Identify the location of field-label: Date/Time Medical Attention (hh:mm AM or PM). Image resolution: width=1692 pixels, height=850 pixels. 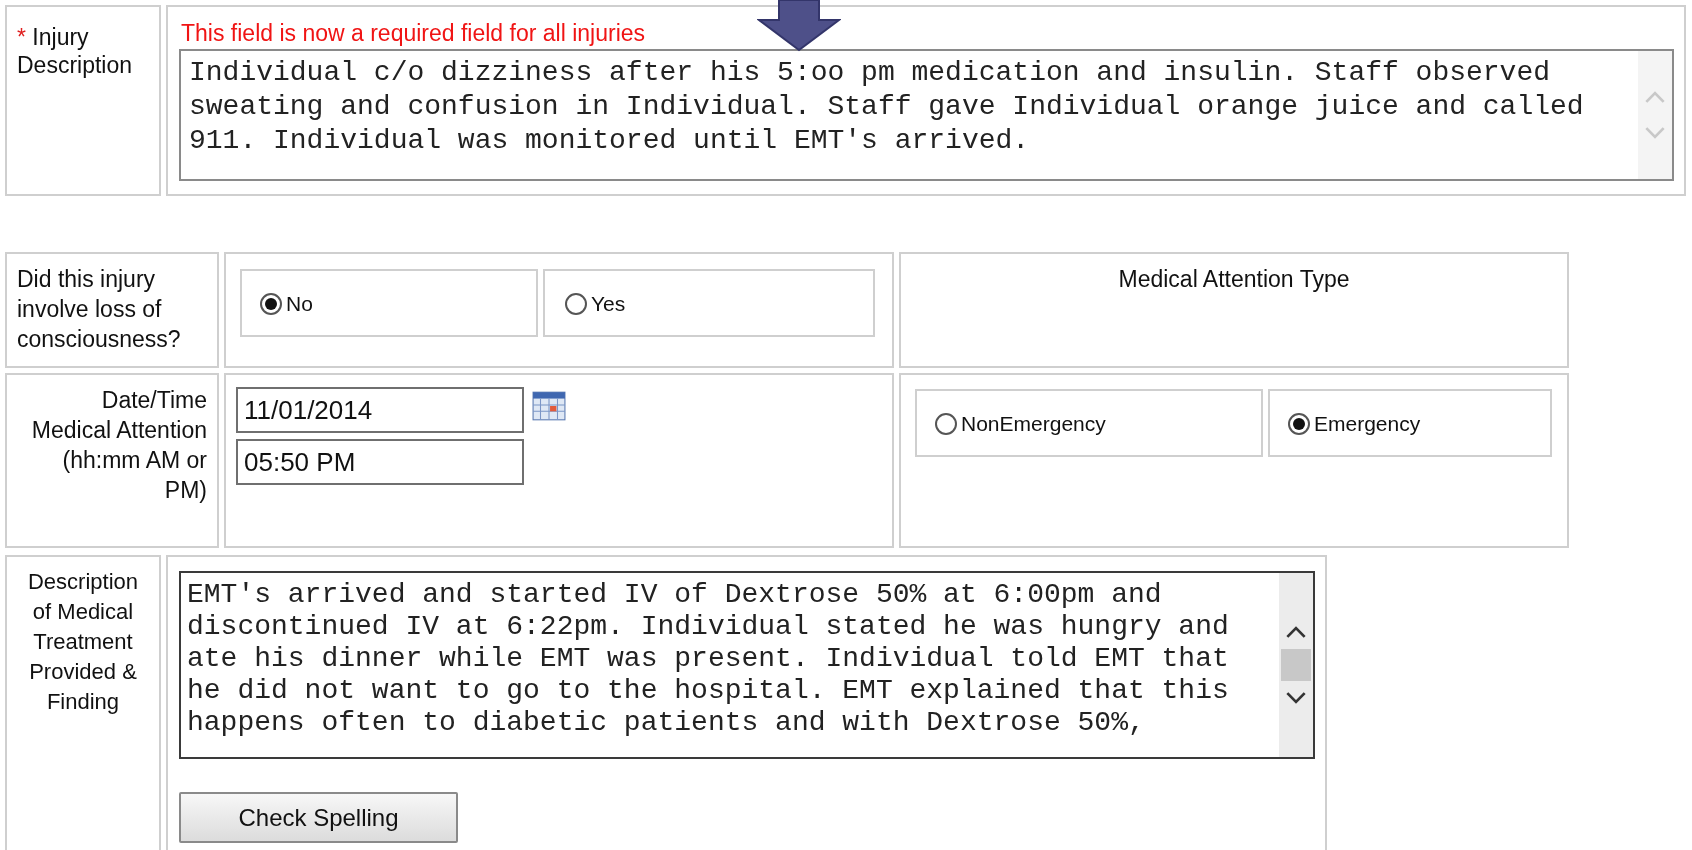
(112, 460).